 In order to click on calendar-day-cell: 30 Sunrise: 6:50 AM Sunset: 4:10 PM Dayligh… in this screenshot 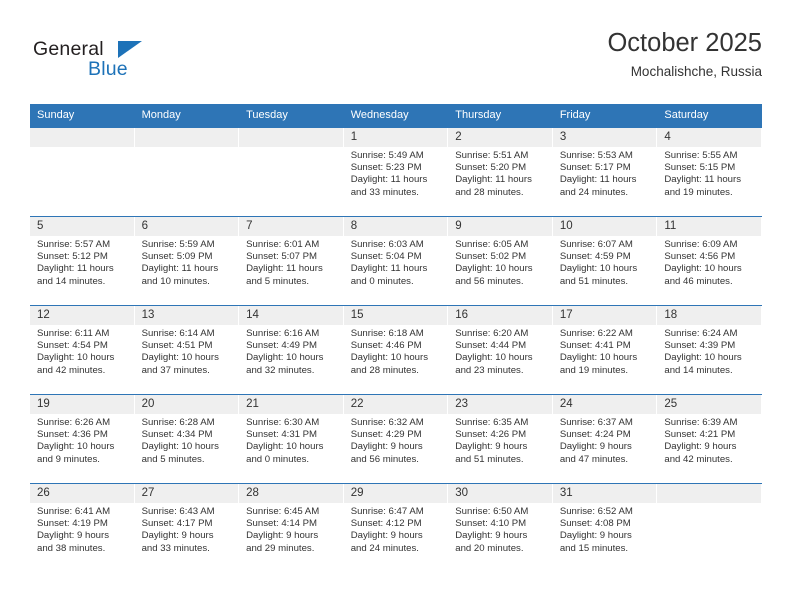, I will do `click(500, 527)`.